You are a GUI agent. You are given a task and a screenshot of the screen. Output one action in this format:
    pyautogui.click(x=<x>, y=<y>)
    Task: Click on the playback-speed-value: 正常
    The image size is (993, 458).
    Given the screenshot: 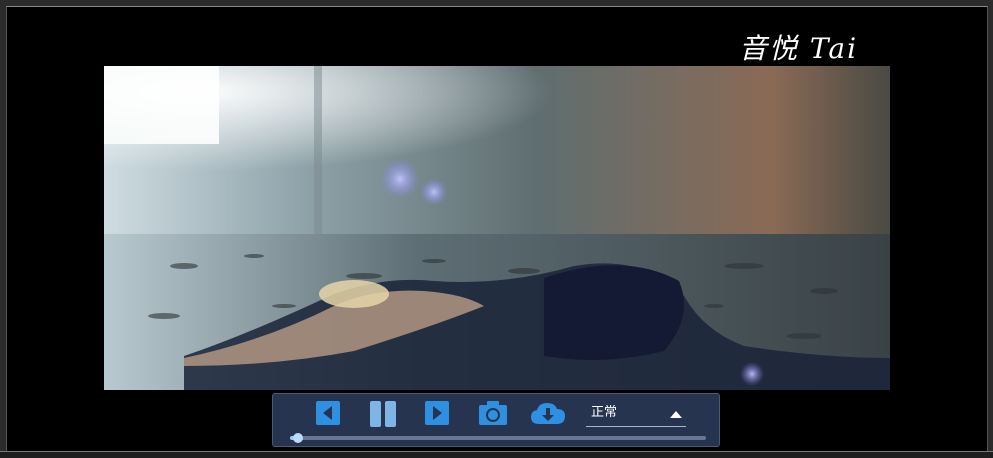 What is the action you would take?
    pyautogui.click(x=604, y=412)
    